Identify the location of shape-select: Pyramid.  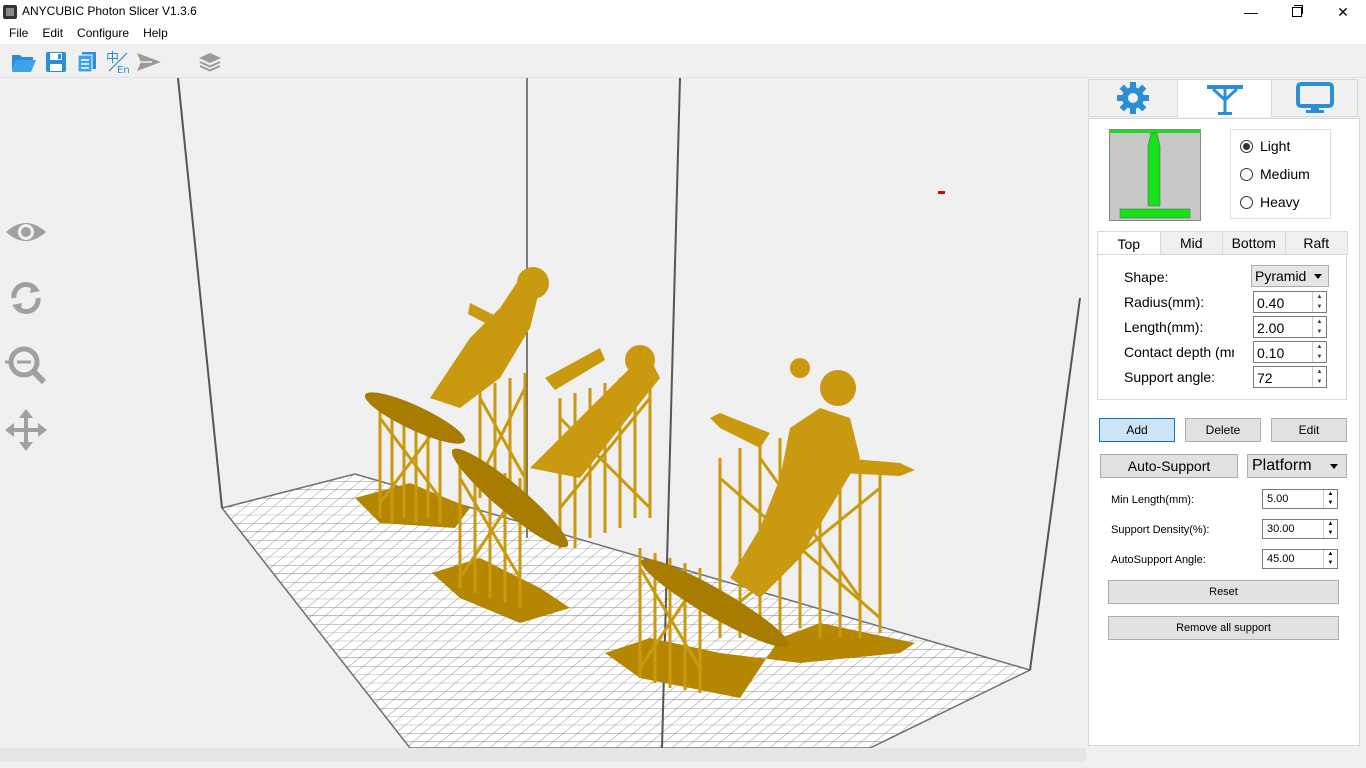
(1290, 276).